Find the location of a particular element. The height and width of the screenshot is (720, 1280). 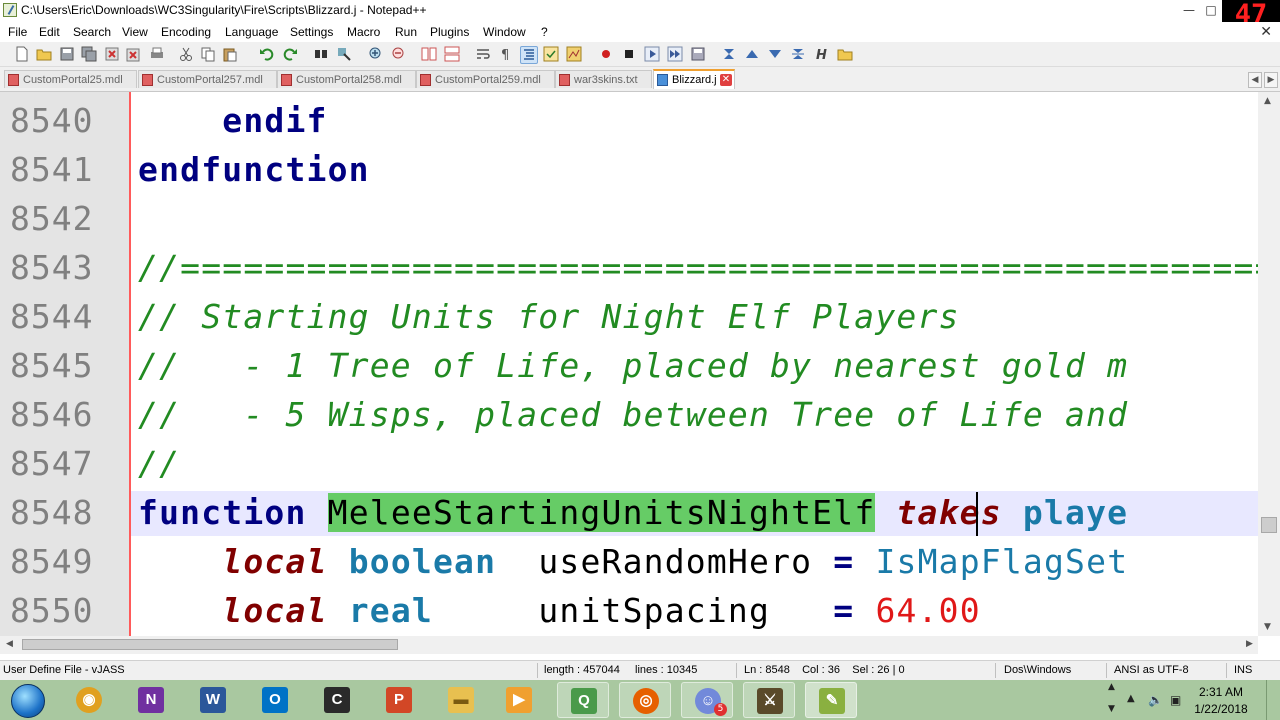

open-file-icon is located at coordinates (44, 54).